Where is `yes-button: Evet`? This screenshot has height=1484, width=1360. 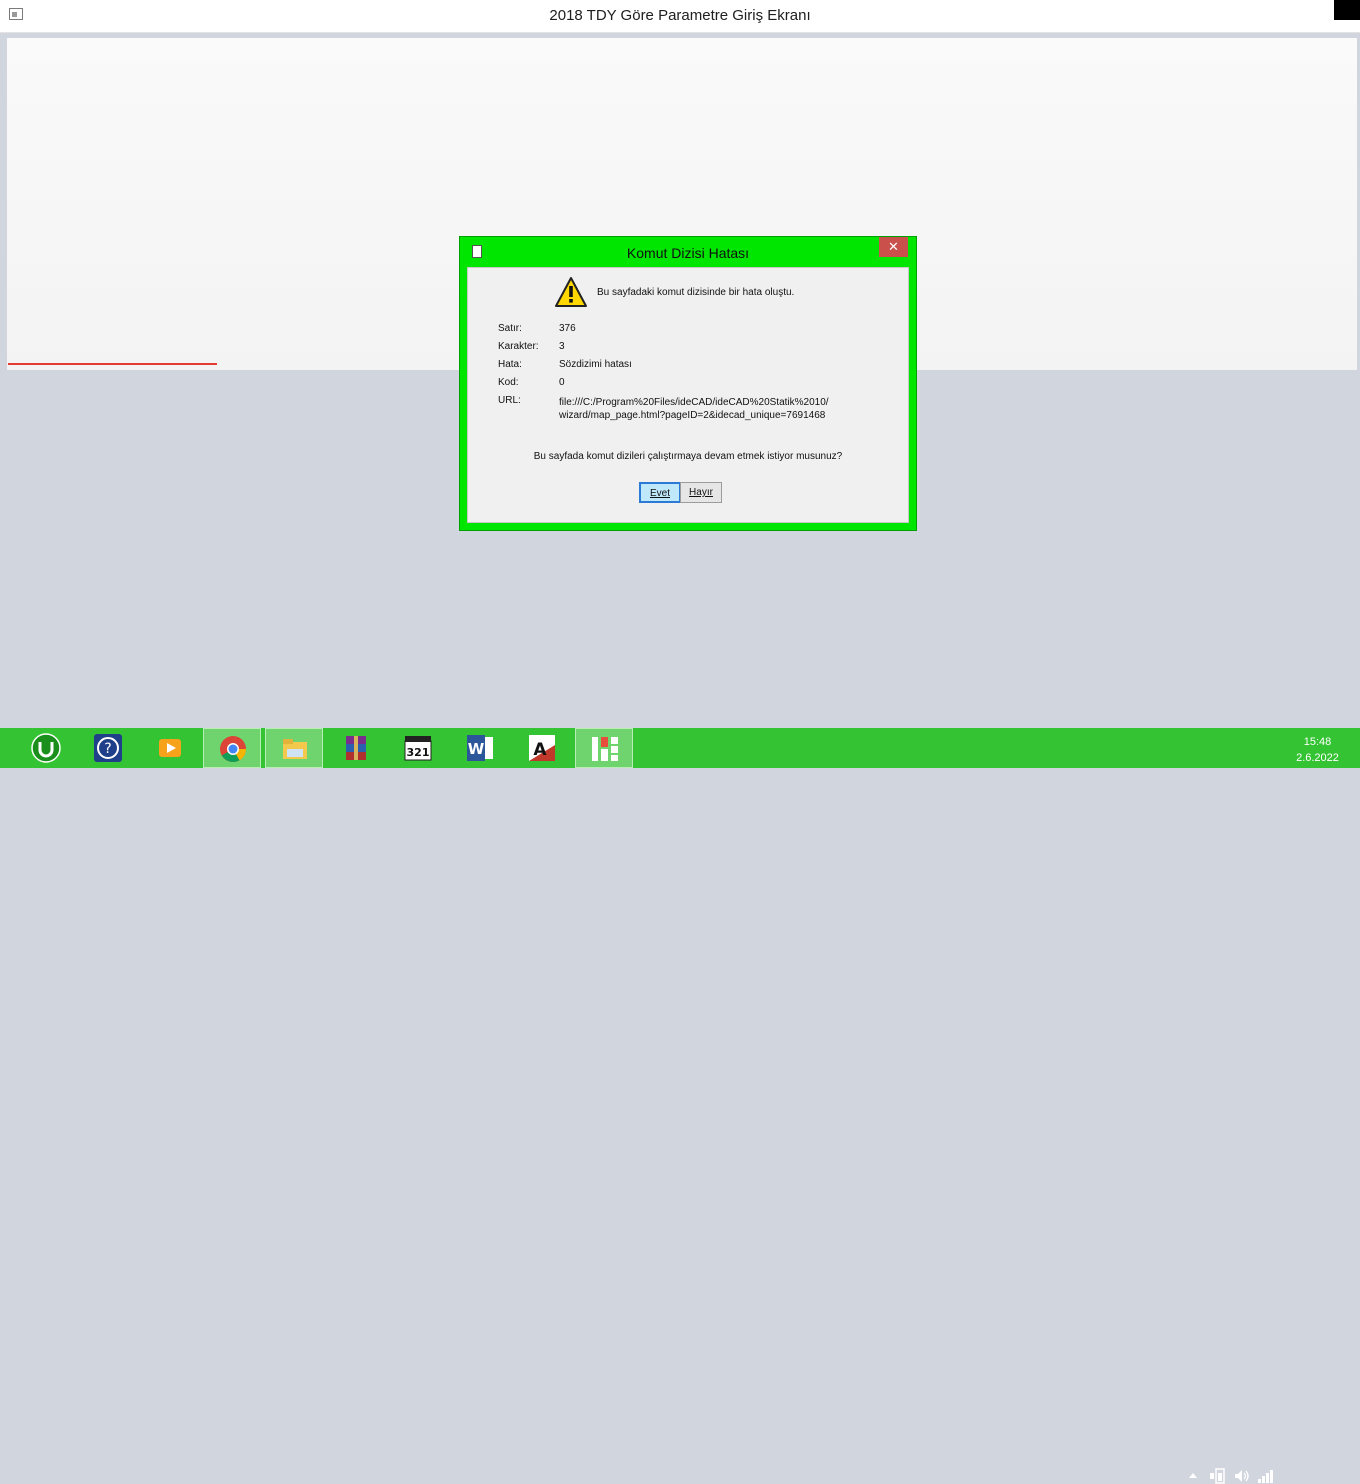 yes-button: Evet is located at coordinates (660, 492).